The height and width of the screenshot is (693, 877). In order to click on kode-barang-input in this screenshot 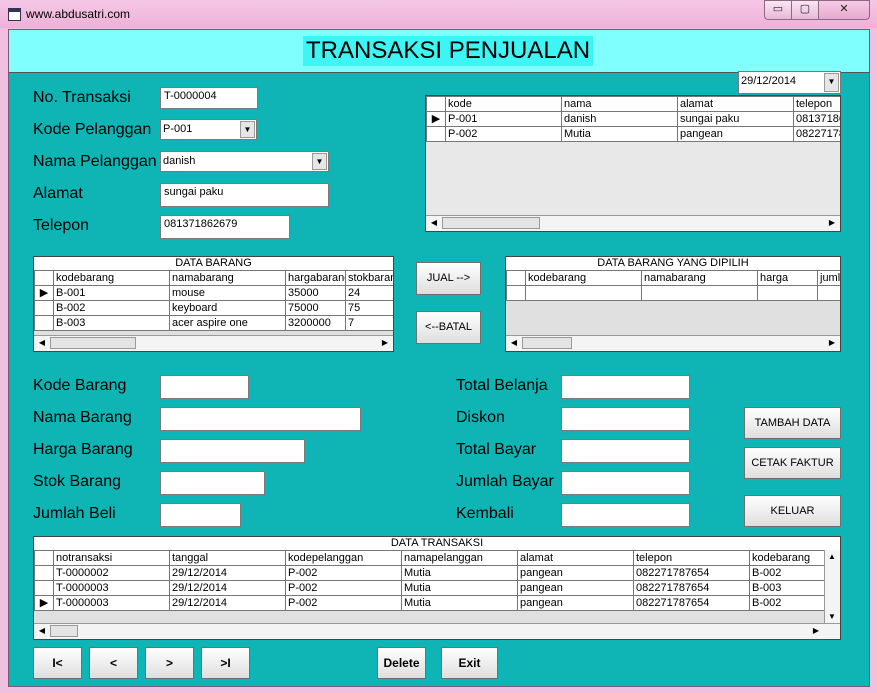, I will do `click(204, 387)`.